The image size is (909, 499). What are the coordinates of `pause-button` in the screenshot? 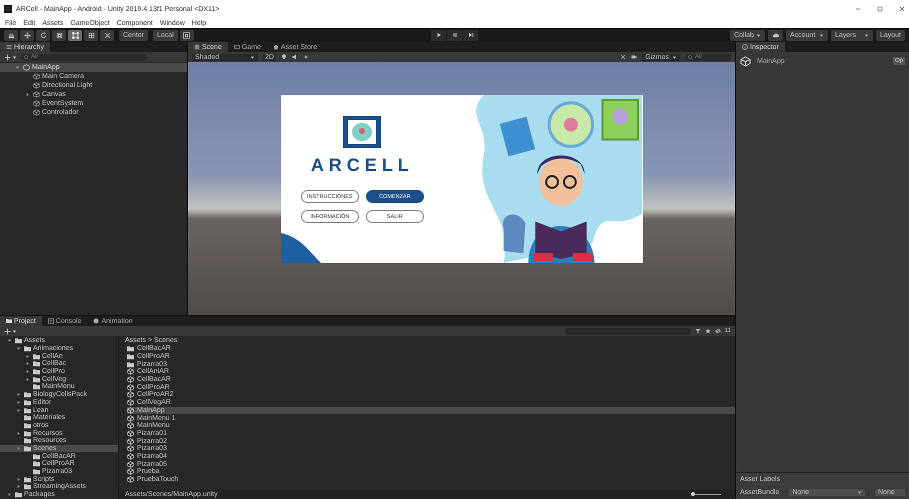 It's located at (454, 35).